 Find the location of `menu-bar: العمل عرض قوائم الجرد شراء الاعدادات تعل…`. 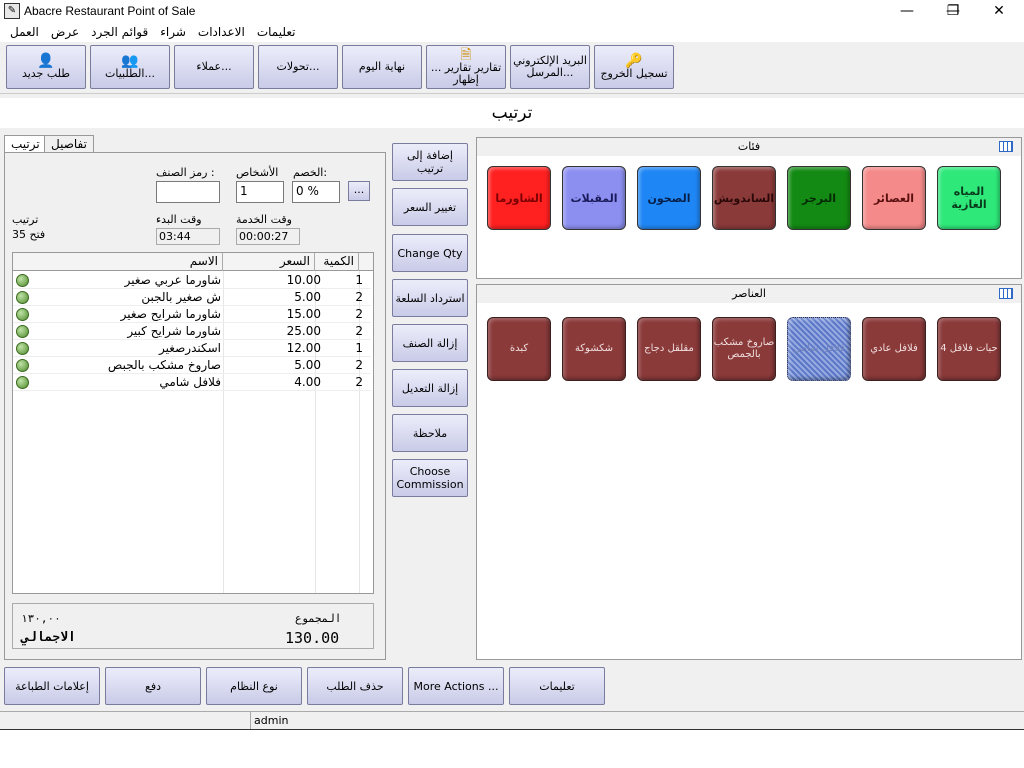

menu-bar: العمل عرض قوائم الجرد شراء الاعدادات تعل… is located at coordinates (512, 32).